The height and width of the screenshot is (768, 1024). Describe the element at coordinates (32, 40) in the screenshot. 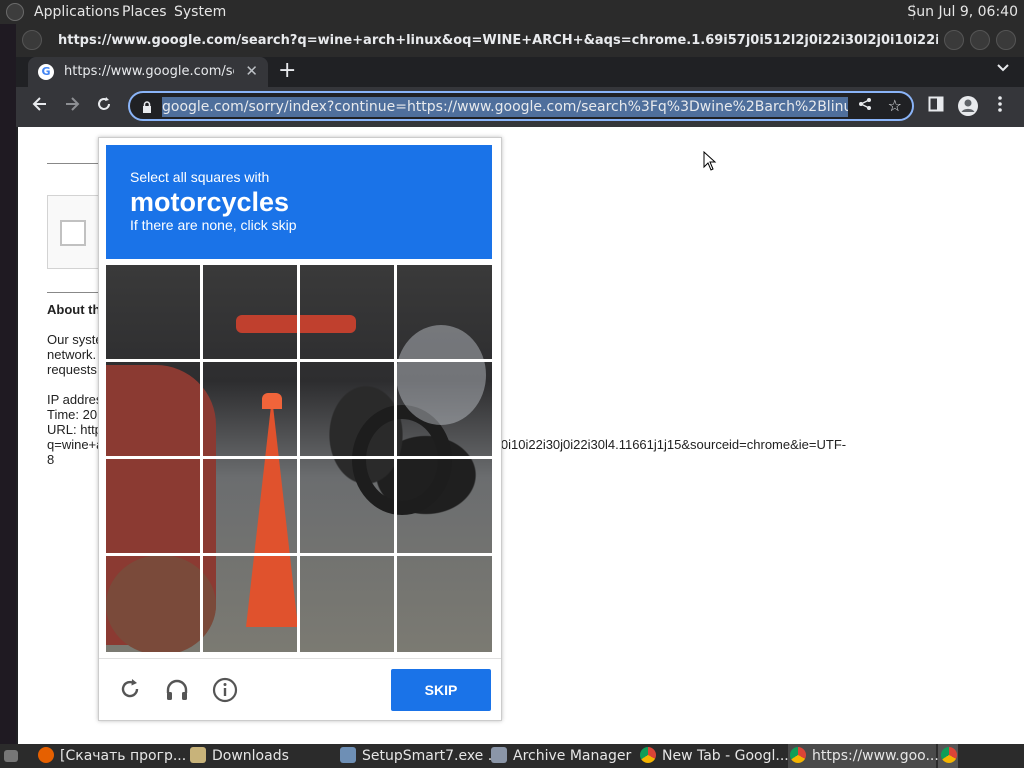

I see `window-menu-button` at that location.